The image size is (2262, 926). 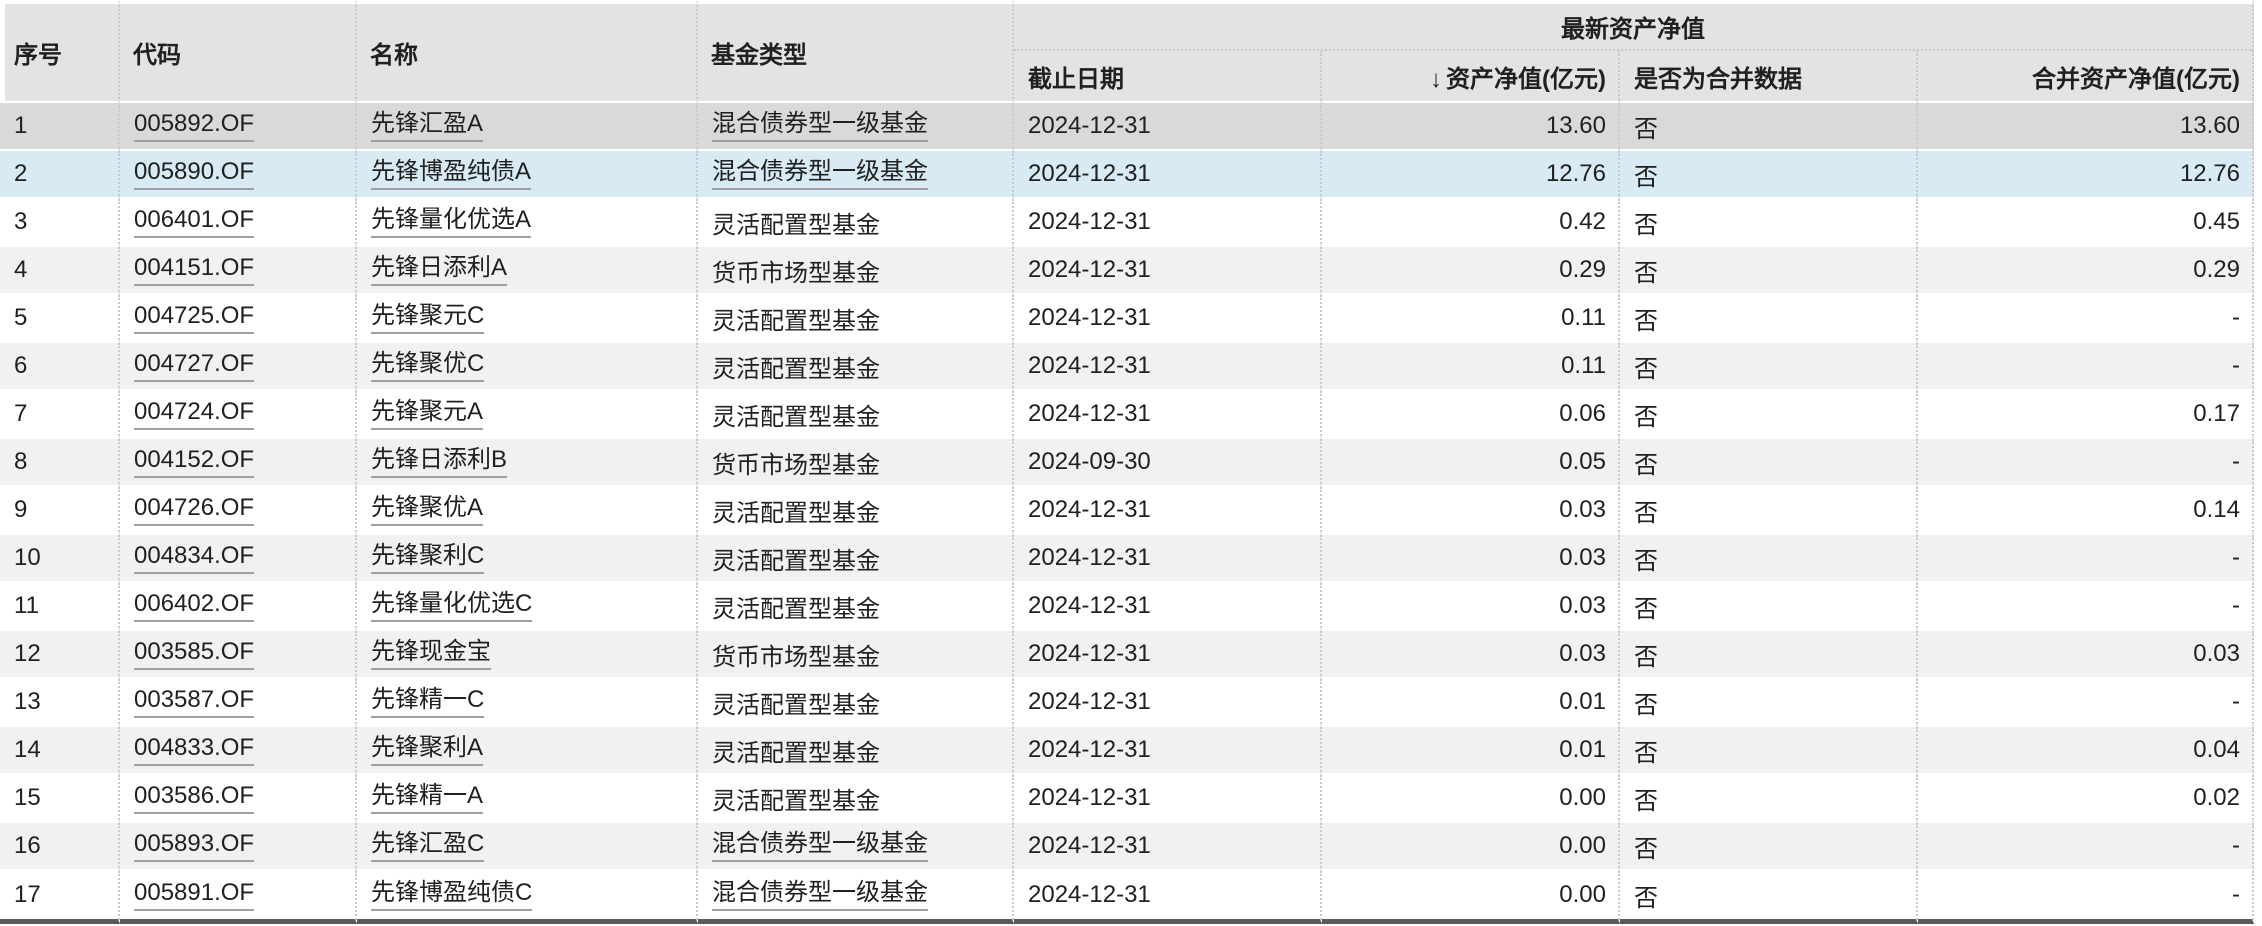 What do you see at coordinates (194, 366) in the screenshot?
I see `fund-code-link: 004727.OF` at bounding box center [194, 366].